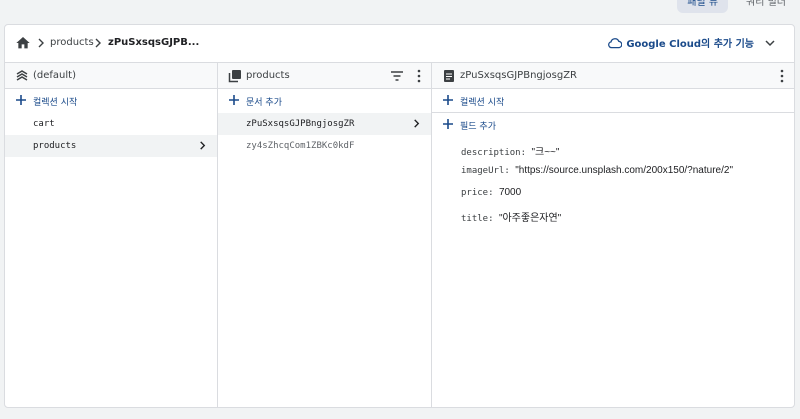  I want to click on document-column-header: zPuSxsqsGJPBngjosgZR, so click(613, 76).